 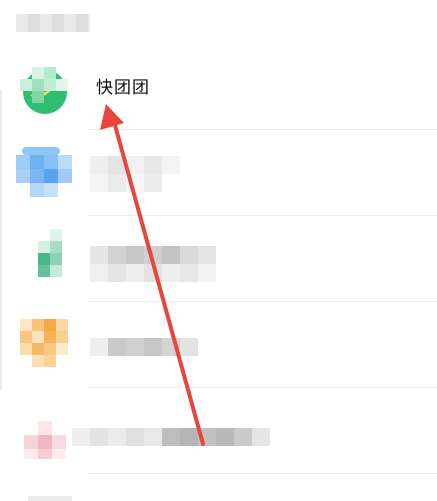 I want to click on blurred-header, so click(x=53, y=23).